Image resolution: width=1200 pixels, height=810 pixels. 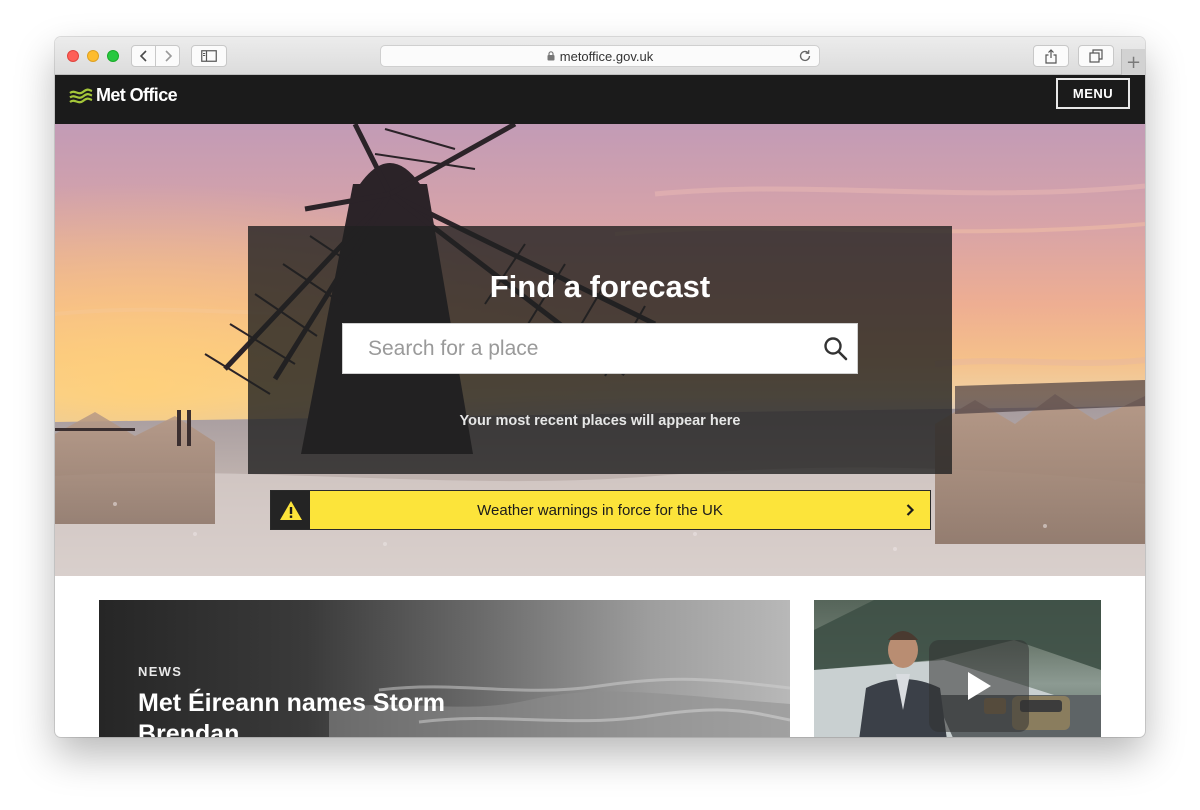 I want to click on sidebar-icon, so click(x=209, y=56).